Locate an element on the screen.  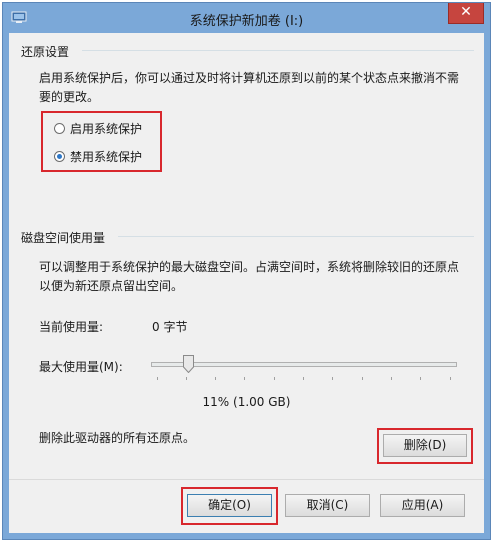
enable-protection-radio: 启用系统保护 is located at coordinates (98, 128).